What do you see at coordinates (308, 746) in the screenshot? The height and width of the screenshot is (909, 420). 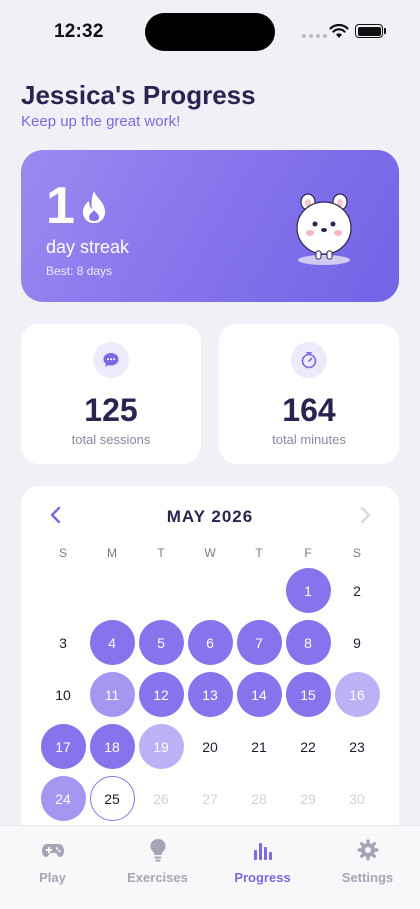 I see `calendar-day: 22` at bounding box center [308, 746].